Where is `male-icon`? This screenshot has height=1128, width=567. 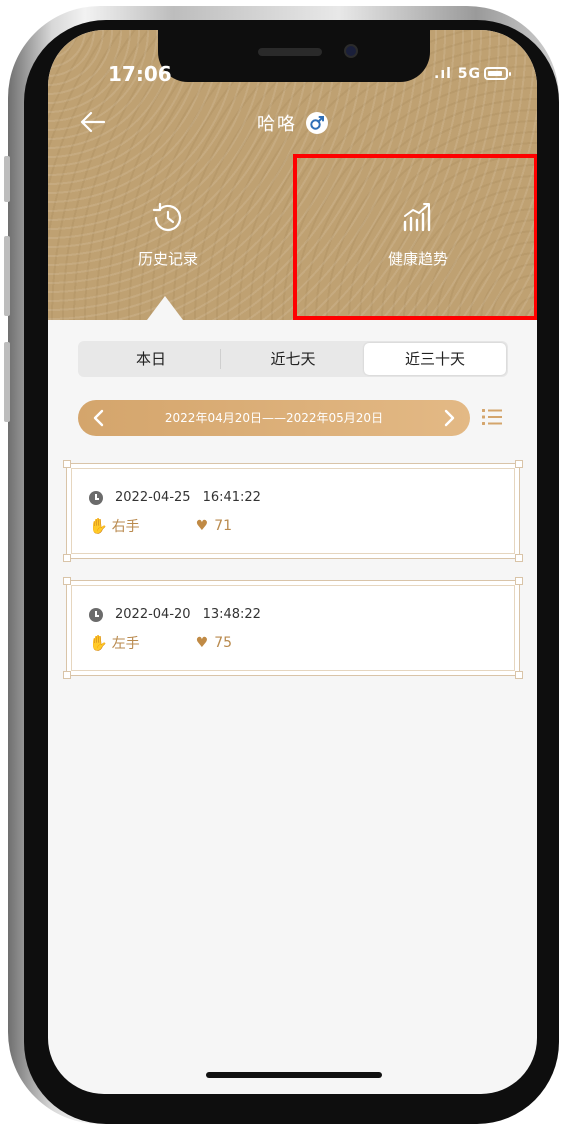 male-icon is located at coordinates (317, 123).